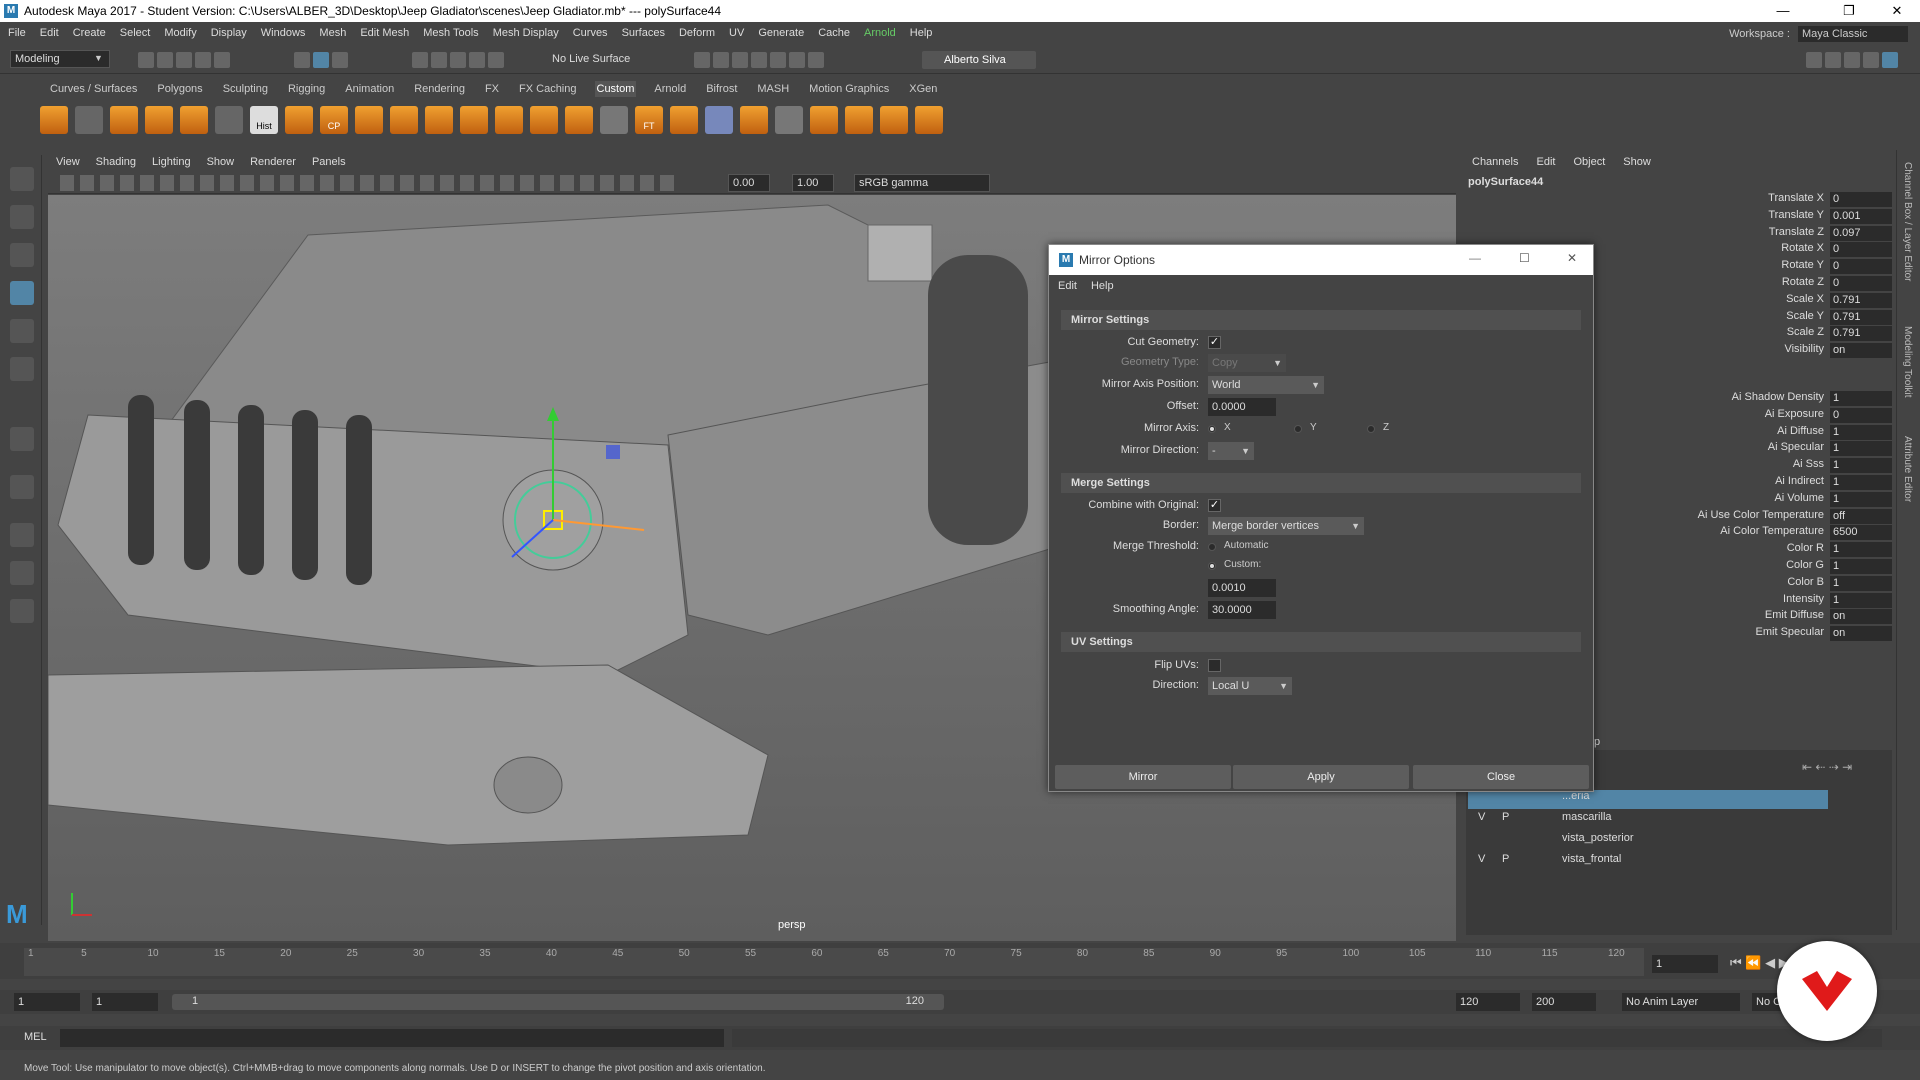  What do you see at coordinates (1681, 1002) in the screenshot?
I see `anim-layer-dropdown: No Anim Layer` at bounding box center [1681, 1002].